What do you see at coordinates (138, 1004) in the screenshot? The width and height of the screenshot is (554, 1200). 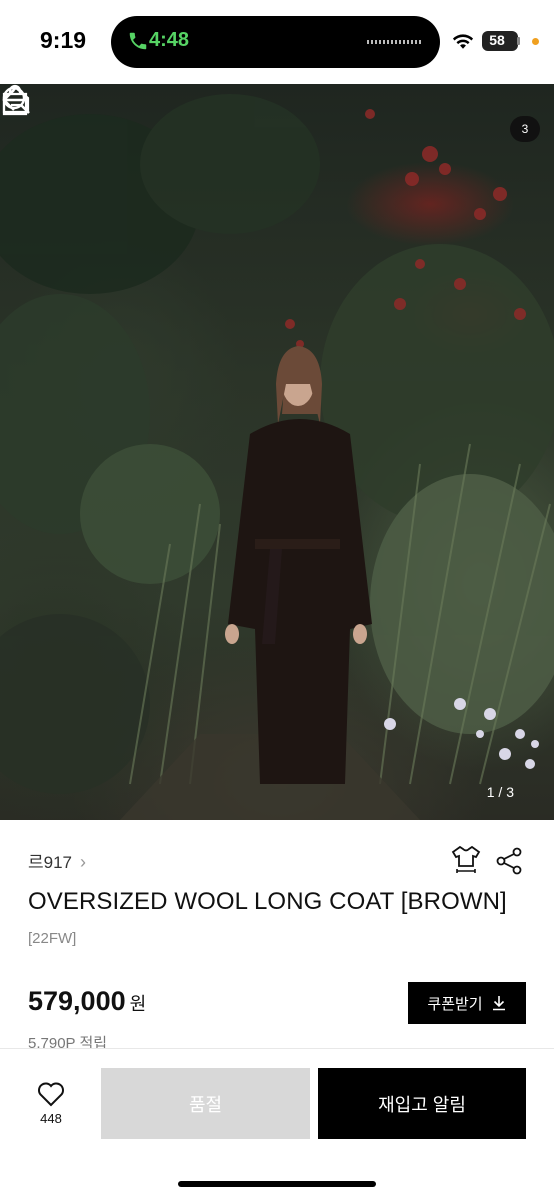 I see `price-currency: 원` at bounding box center [138, 1004].